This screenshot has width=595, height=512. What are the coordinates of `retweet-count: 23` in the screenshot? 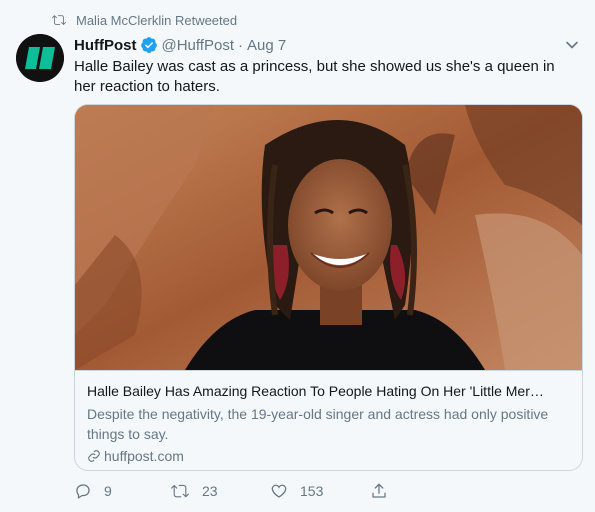 It's located at (210, 491).